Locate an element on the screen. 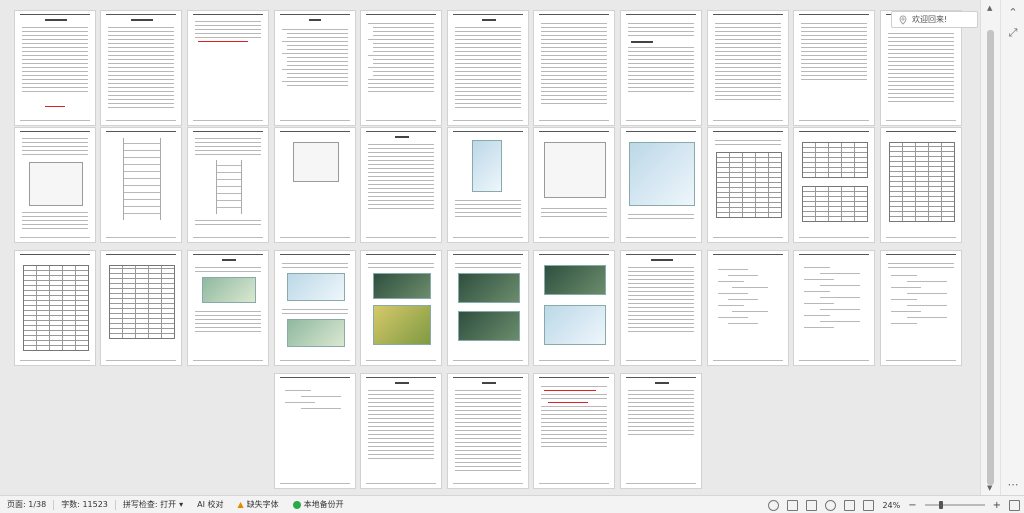  zoom-in-button: + is located at coordinates (997, 505).